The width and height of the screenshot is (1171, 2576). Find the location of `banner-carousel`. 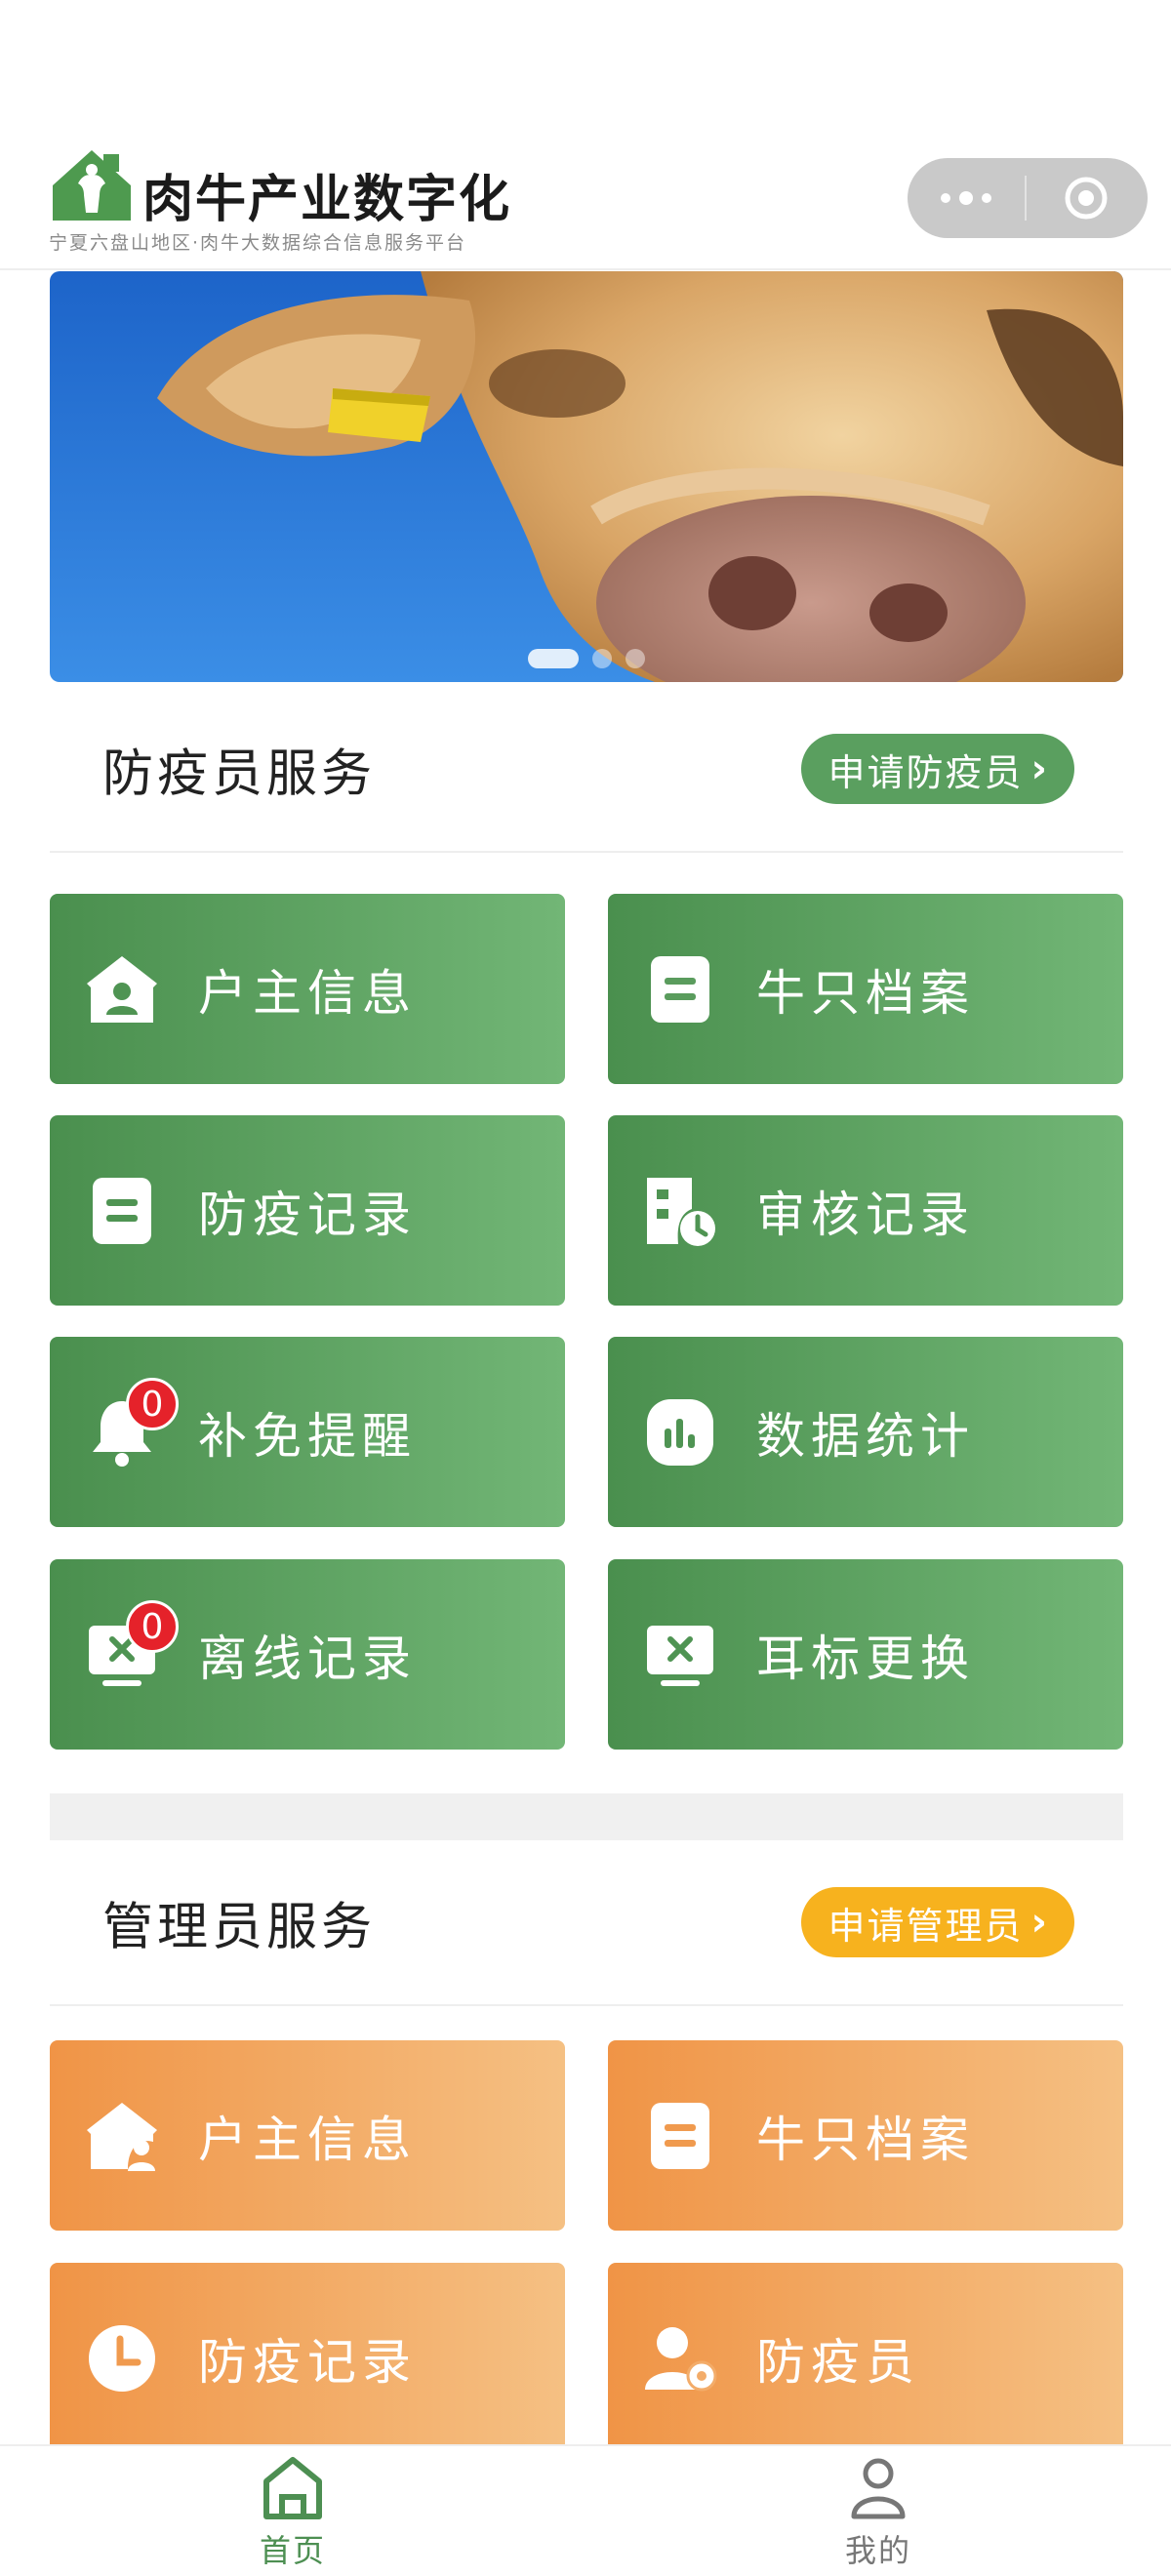

banner-carousel is located at coordinates (586, 476).